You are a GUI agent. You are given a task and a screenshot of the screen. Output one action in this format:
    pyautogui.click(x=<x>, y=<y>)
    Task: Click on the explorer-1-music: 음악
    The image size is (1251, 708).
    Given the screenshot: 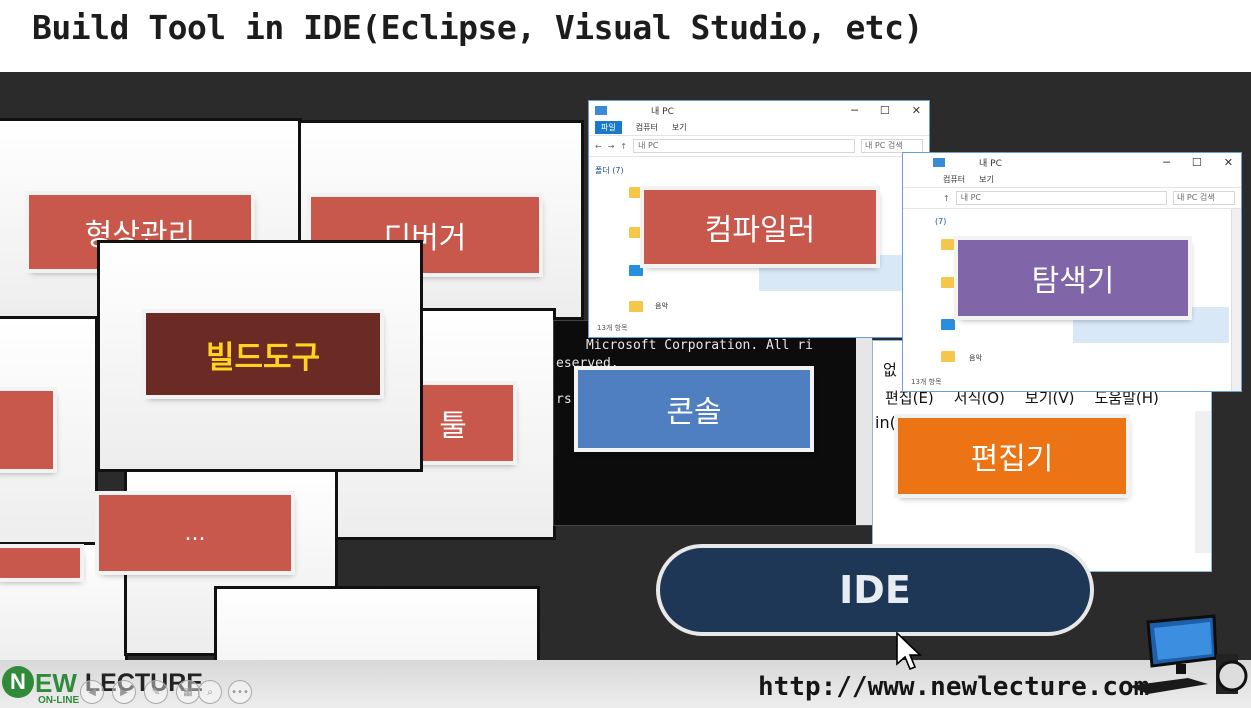 What is the action you would take?
    pyautogui.click(x=661, y=306)
    